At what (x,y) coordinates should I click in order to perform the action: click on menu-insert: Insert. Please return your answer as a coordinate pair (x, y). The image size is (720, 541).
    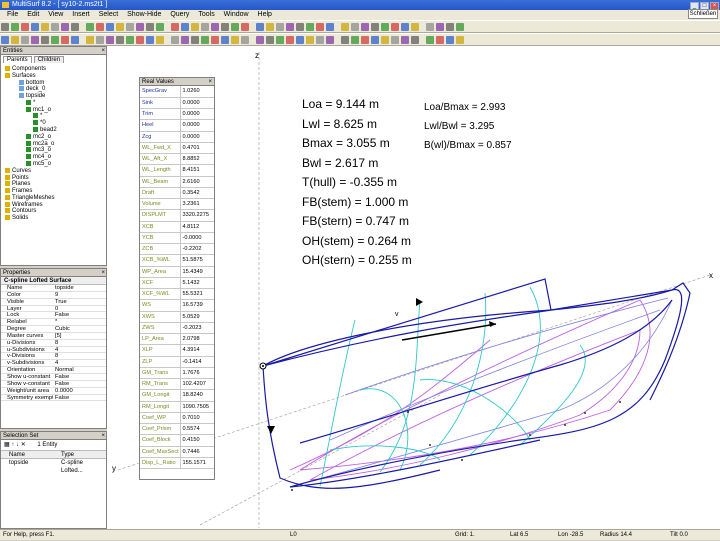
    Looking at the image, I should click on (81, 14).